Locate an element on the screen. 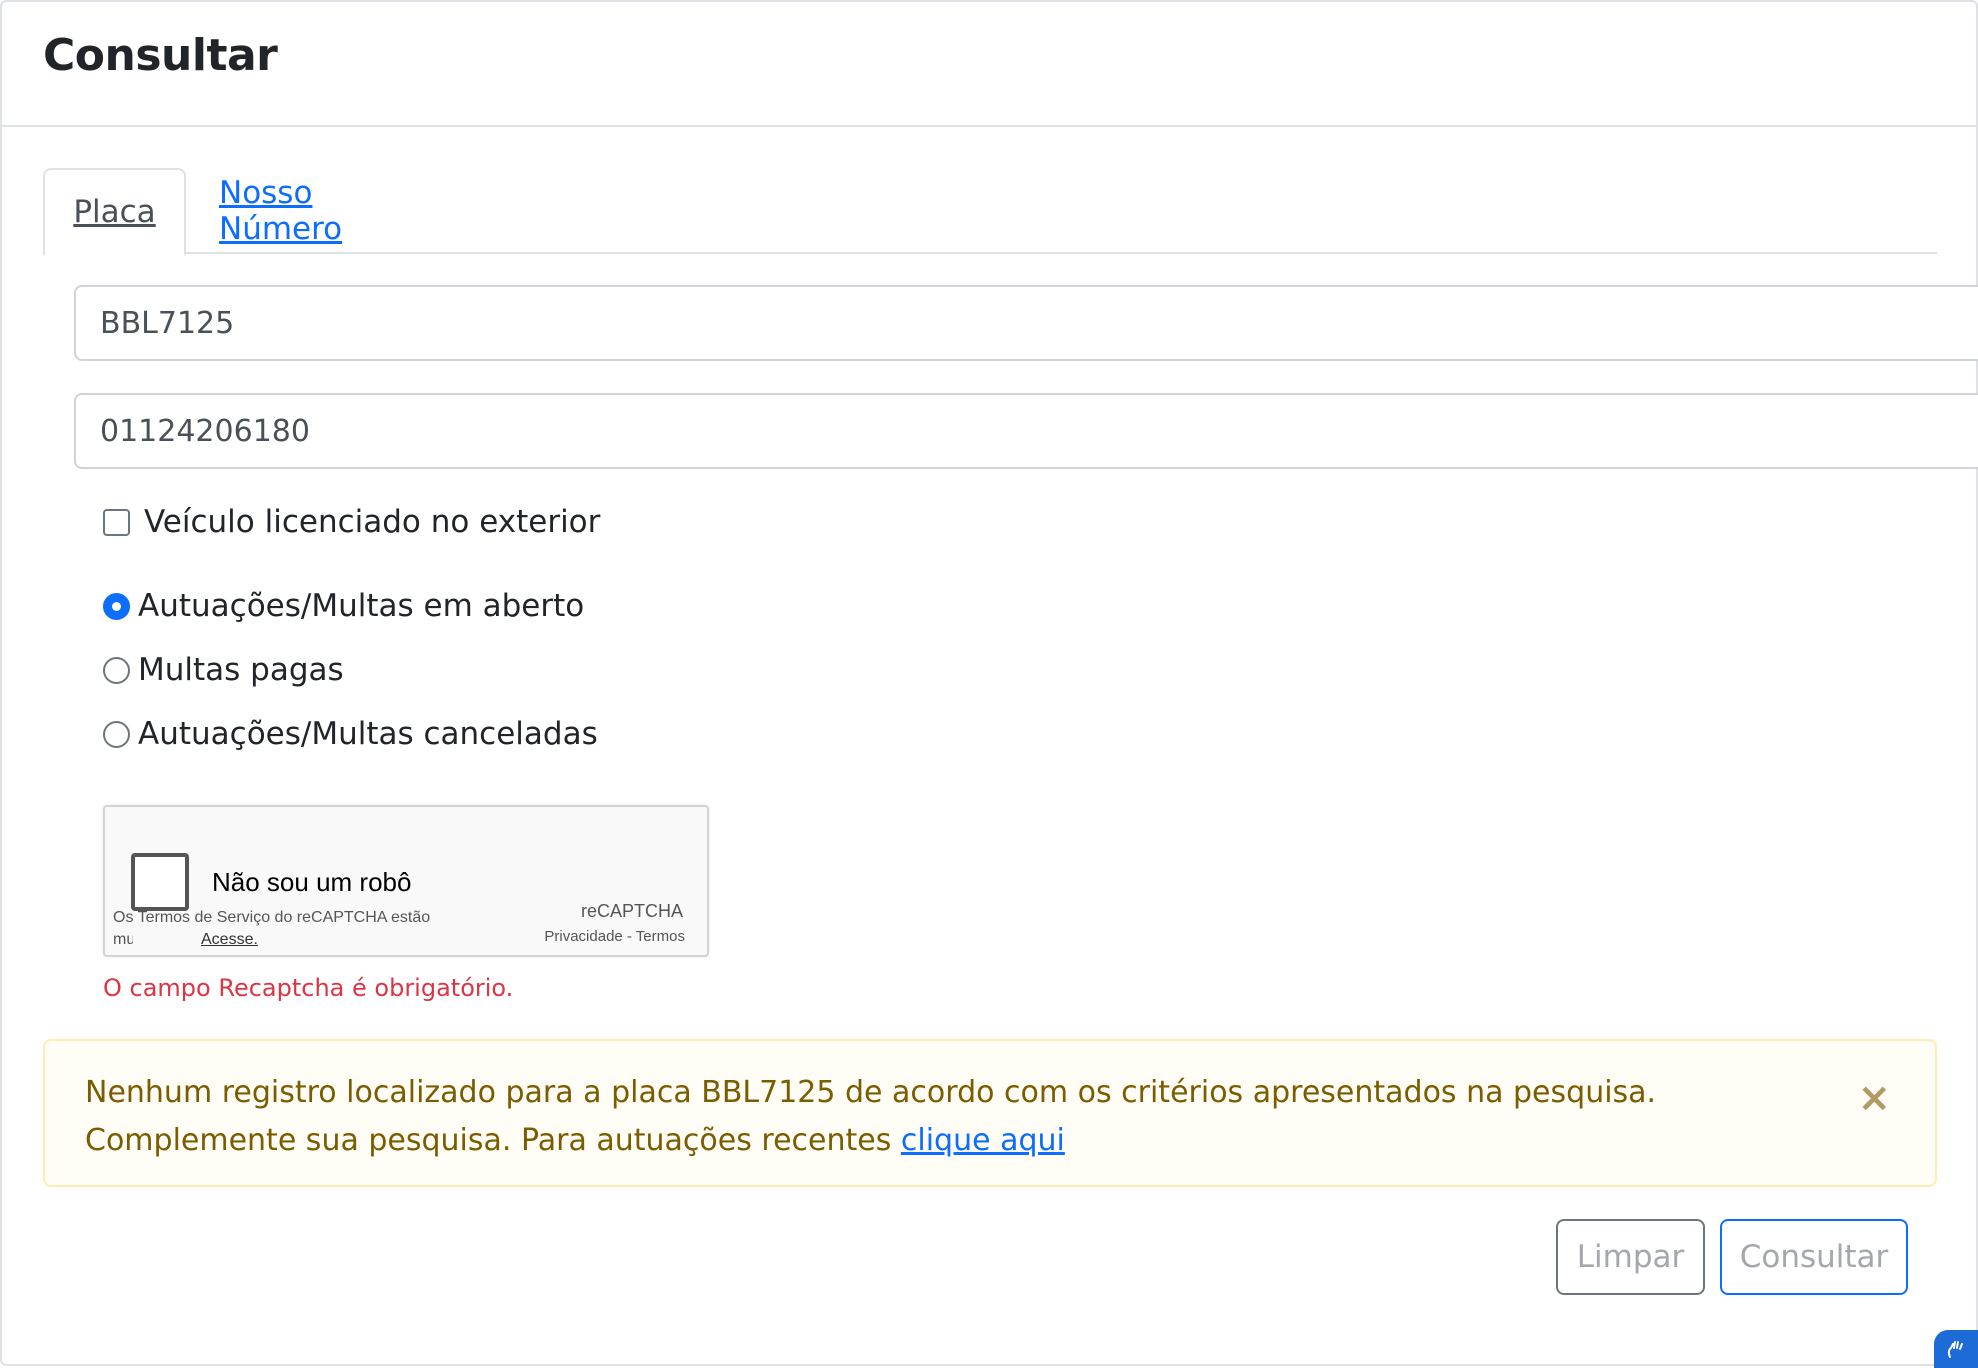 This screenshot has width=1978, height=1368. recaptcha-label: Não sou um robô is located at coordinates (312, 882).